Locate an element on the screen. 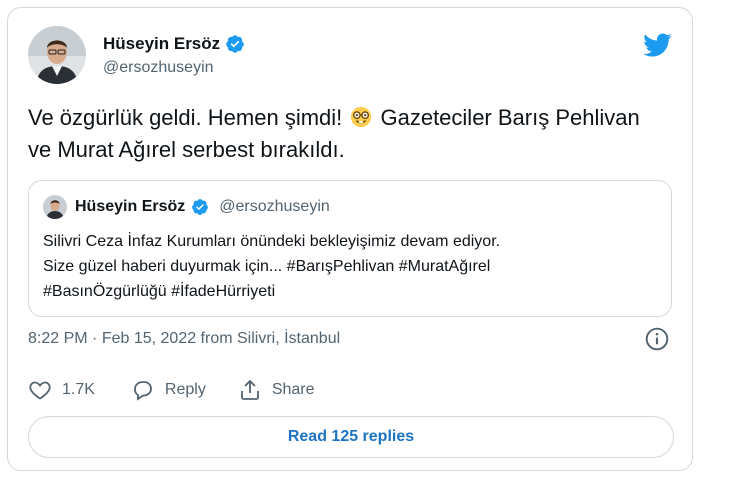 Image resolution: width=744 pixels, height=481 pixels. nerd-face-emoji-icon is located at coordinates (361, 117).